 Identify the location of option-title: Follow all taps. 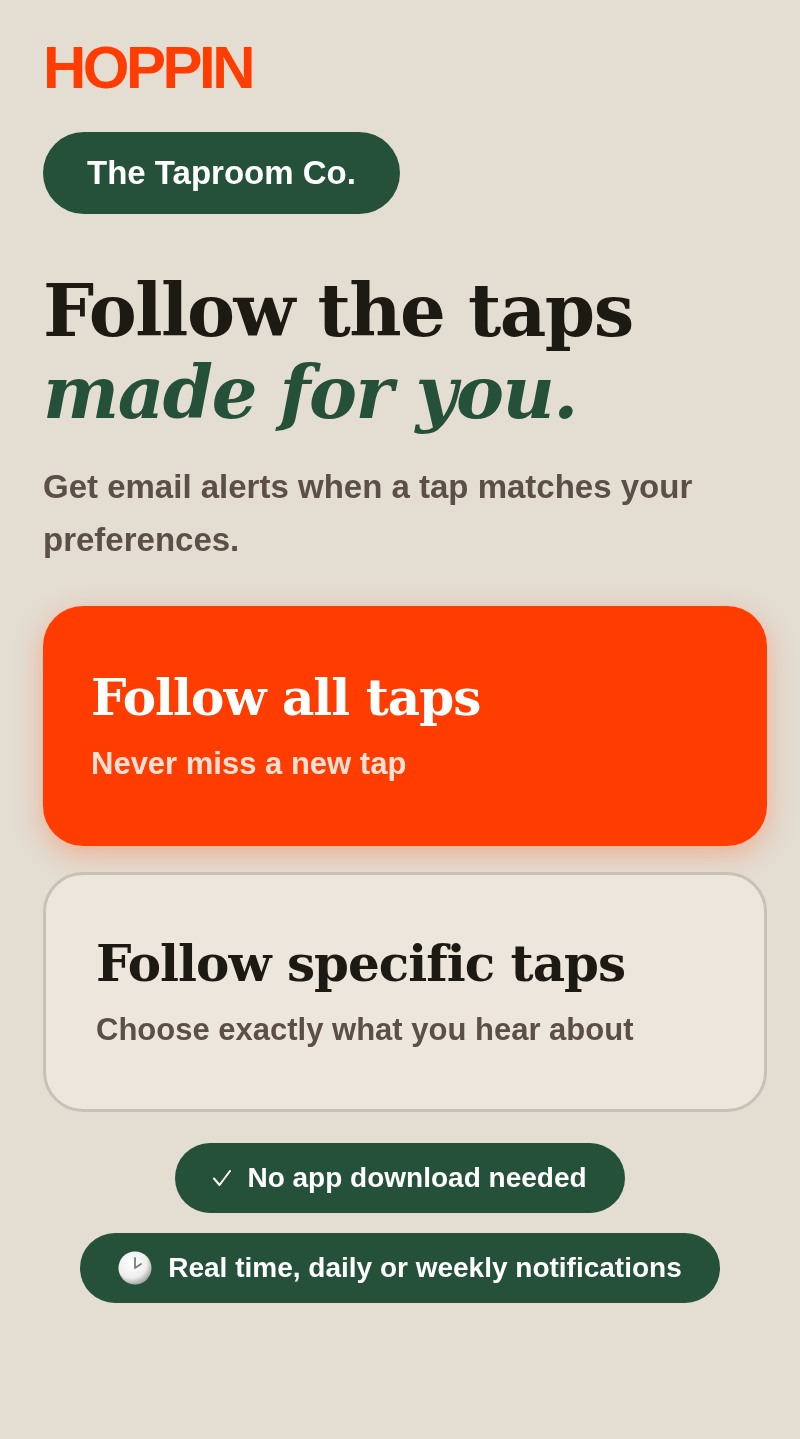
(286, 697).